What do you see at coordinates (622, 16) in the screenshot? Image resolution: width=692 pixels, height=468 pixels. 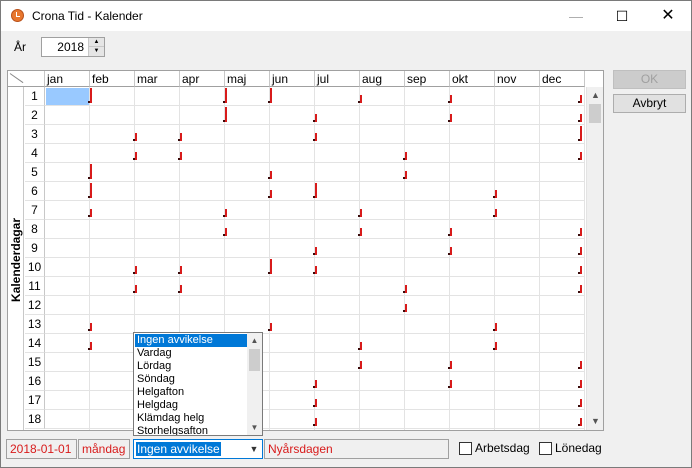 I see `maximize-button: ☐` at bounding box center [622, 16].